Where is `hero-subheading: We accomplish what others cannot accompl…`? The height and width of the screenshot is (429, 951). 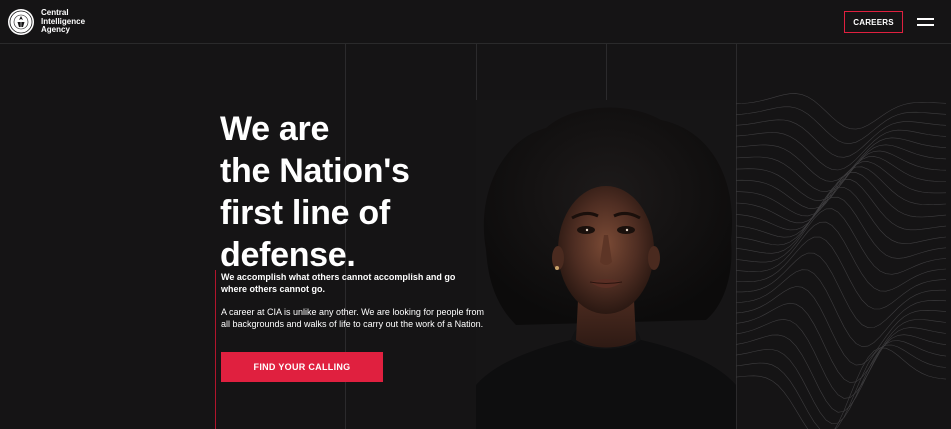 hero-subheading: We accomplish what others cannot accompl… is located at coordinates (338, 283).